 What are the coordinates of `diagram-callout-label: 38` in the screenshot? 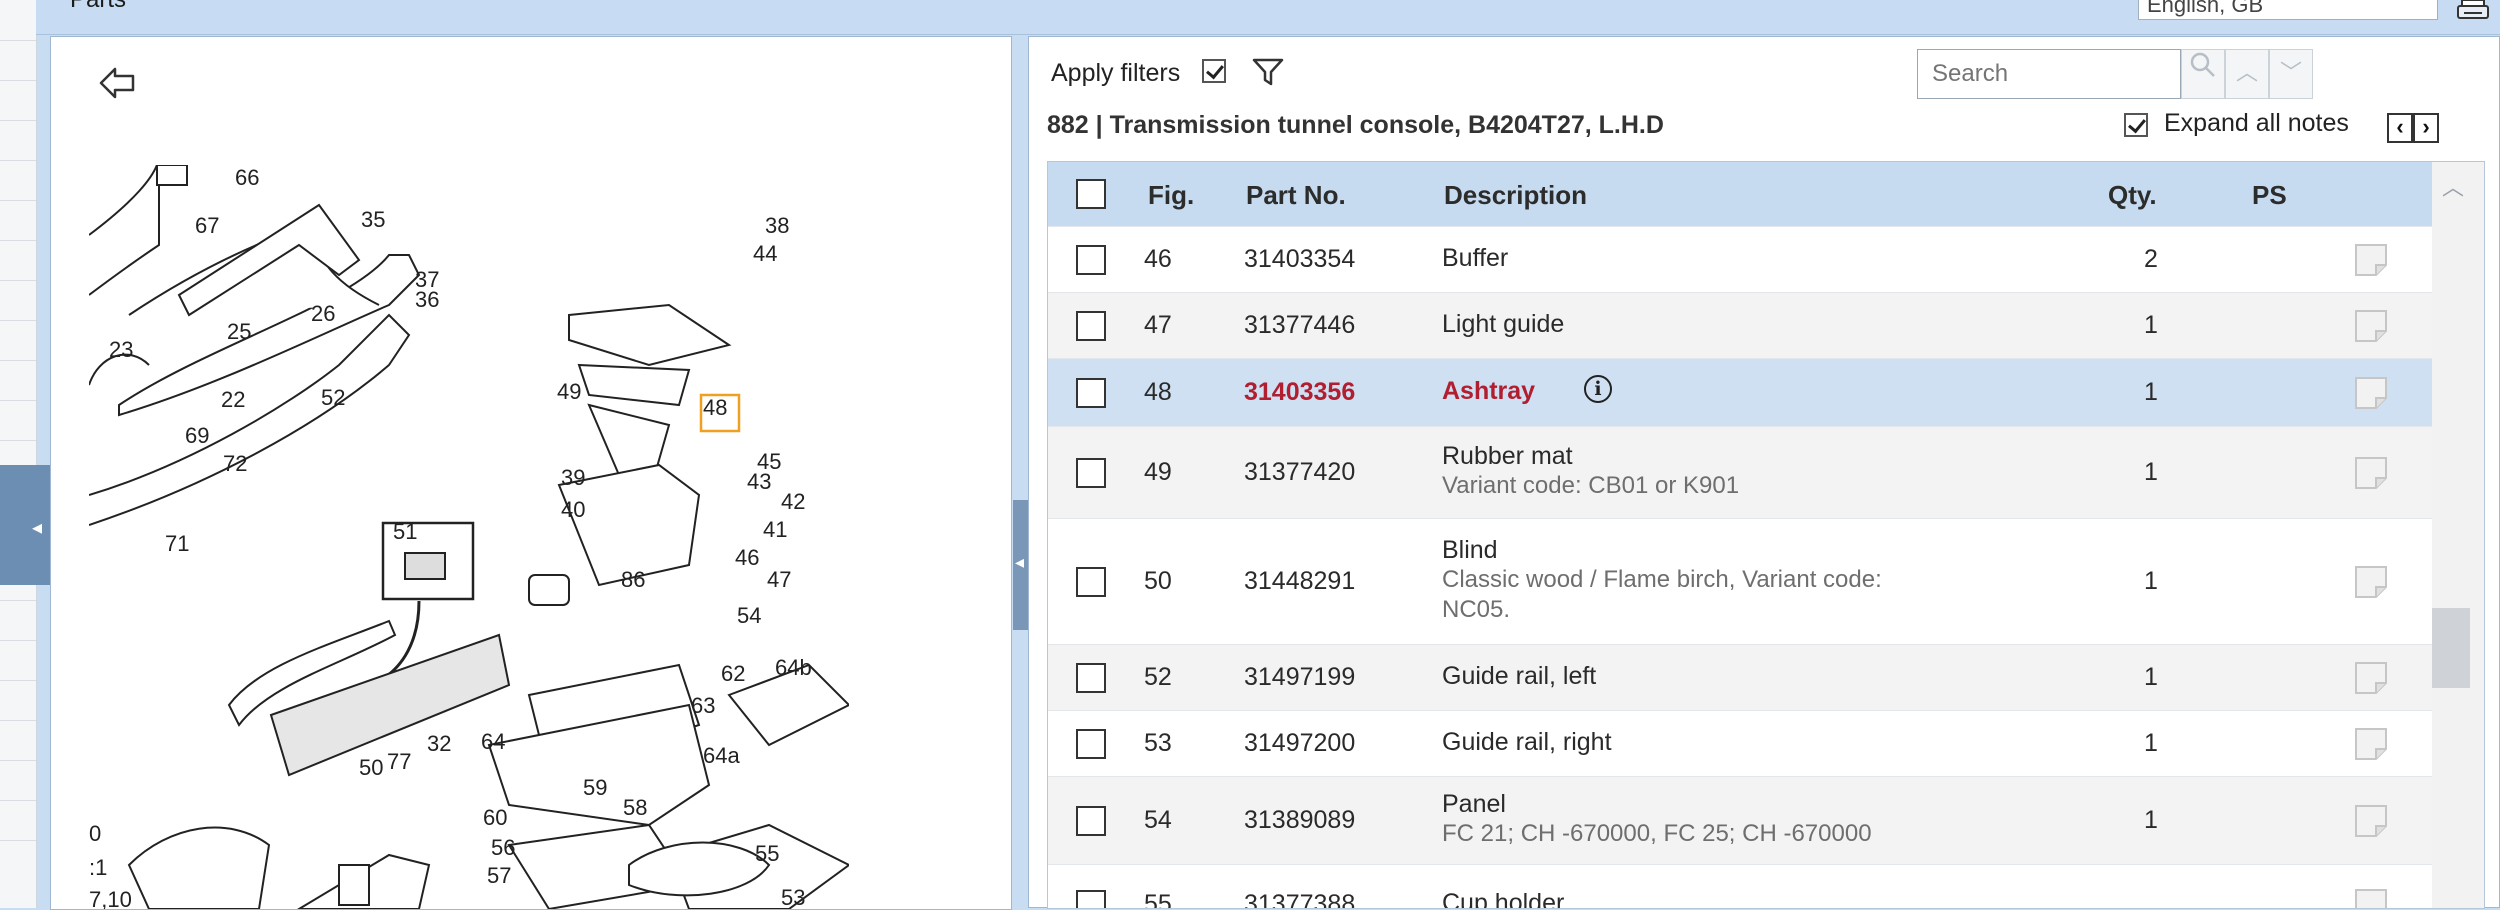 It's located at (777, 225).